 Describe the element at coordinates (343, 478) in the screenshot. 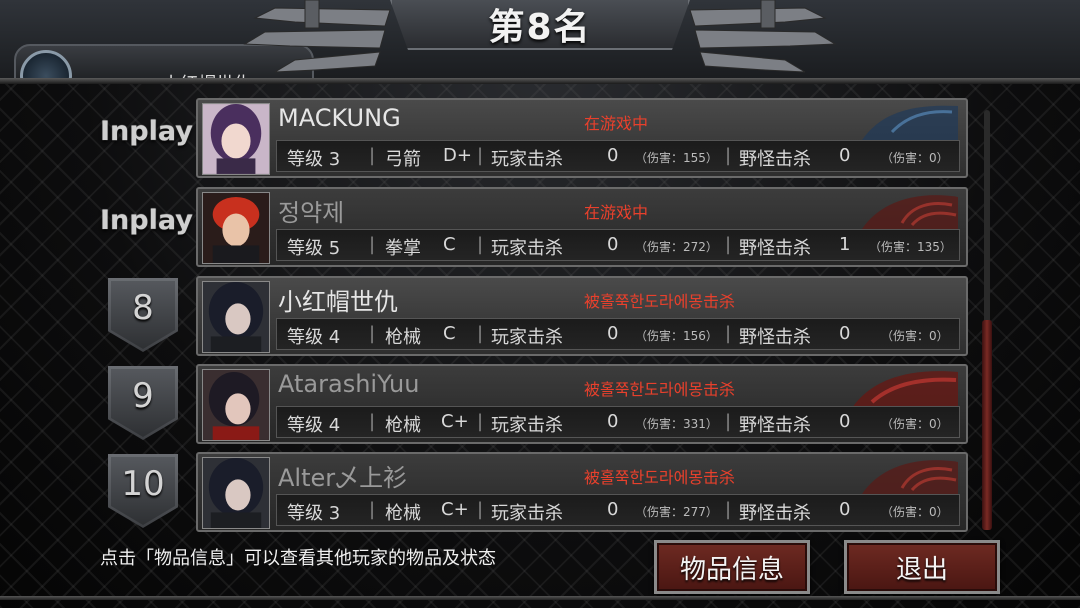

I see `player-name: Alter乄上衫` at that location.